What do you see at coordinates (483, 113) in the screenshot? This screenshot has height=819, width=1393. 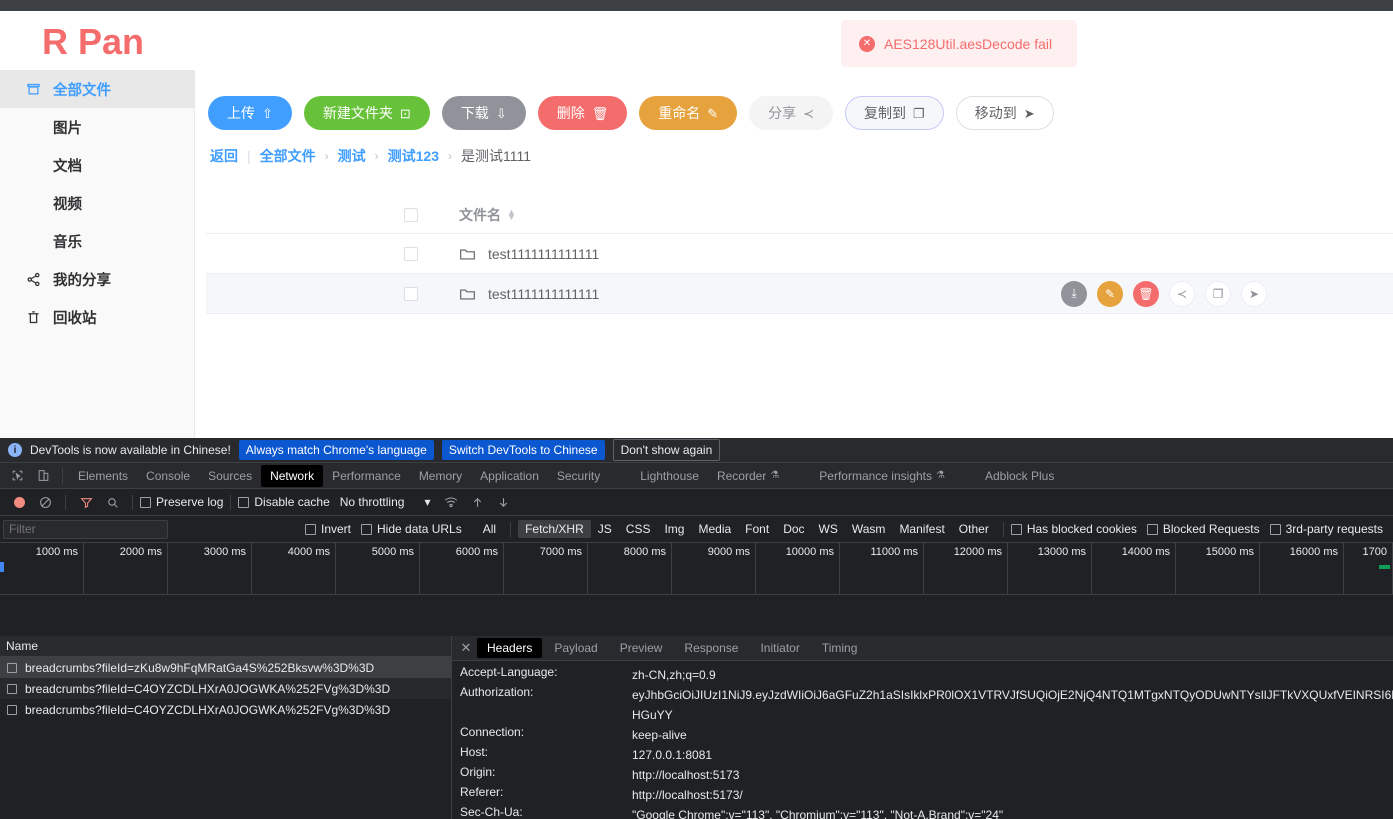 I see `download-button: 下载 ⇩` at bounding box center [483, 113].